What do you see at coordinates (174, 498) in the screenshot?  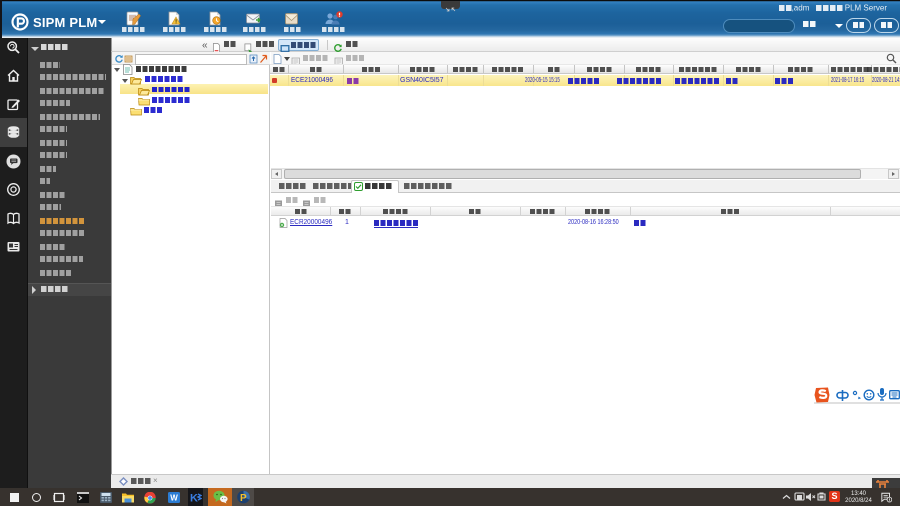 I see `svg-text: W` at bounding box center [174, 498].